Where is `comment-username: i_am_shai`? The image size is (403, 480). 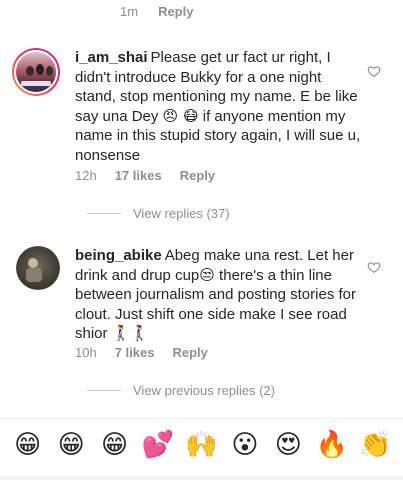 comment-username: i_am_shai is located at coordinates (111, 57).